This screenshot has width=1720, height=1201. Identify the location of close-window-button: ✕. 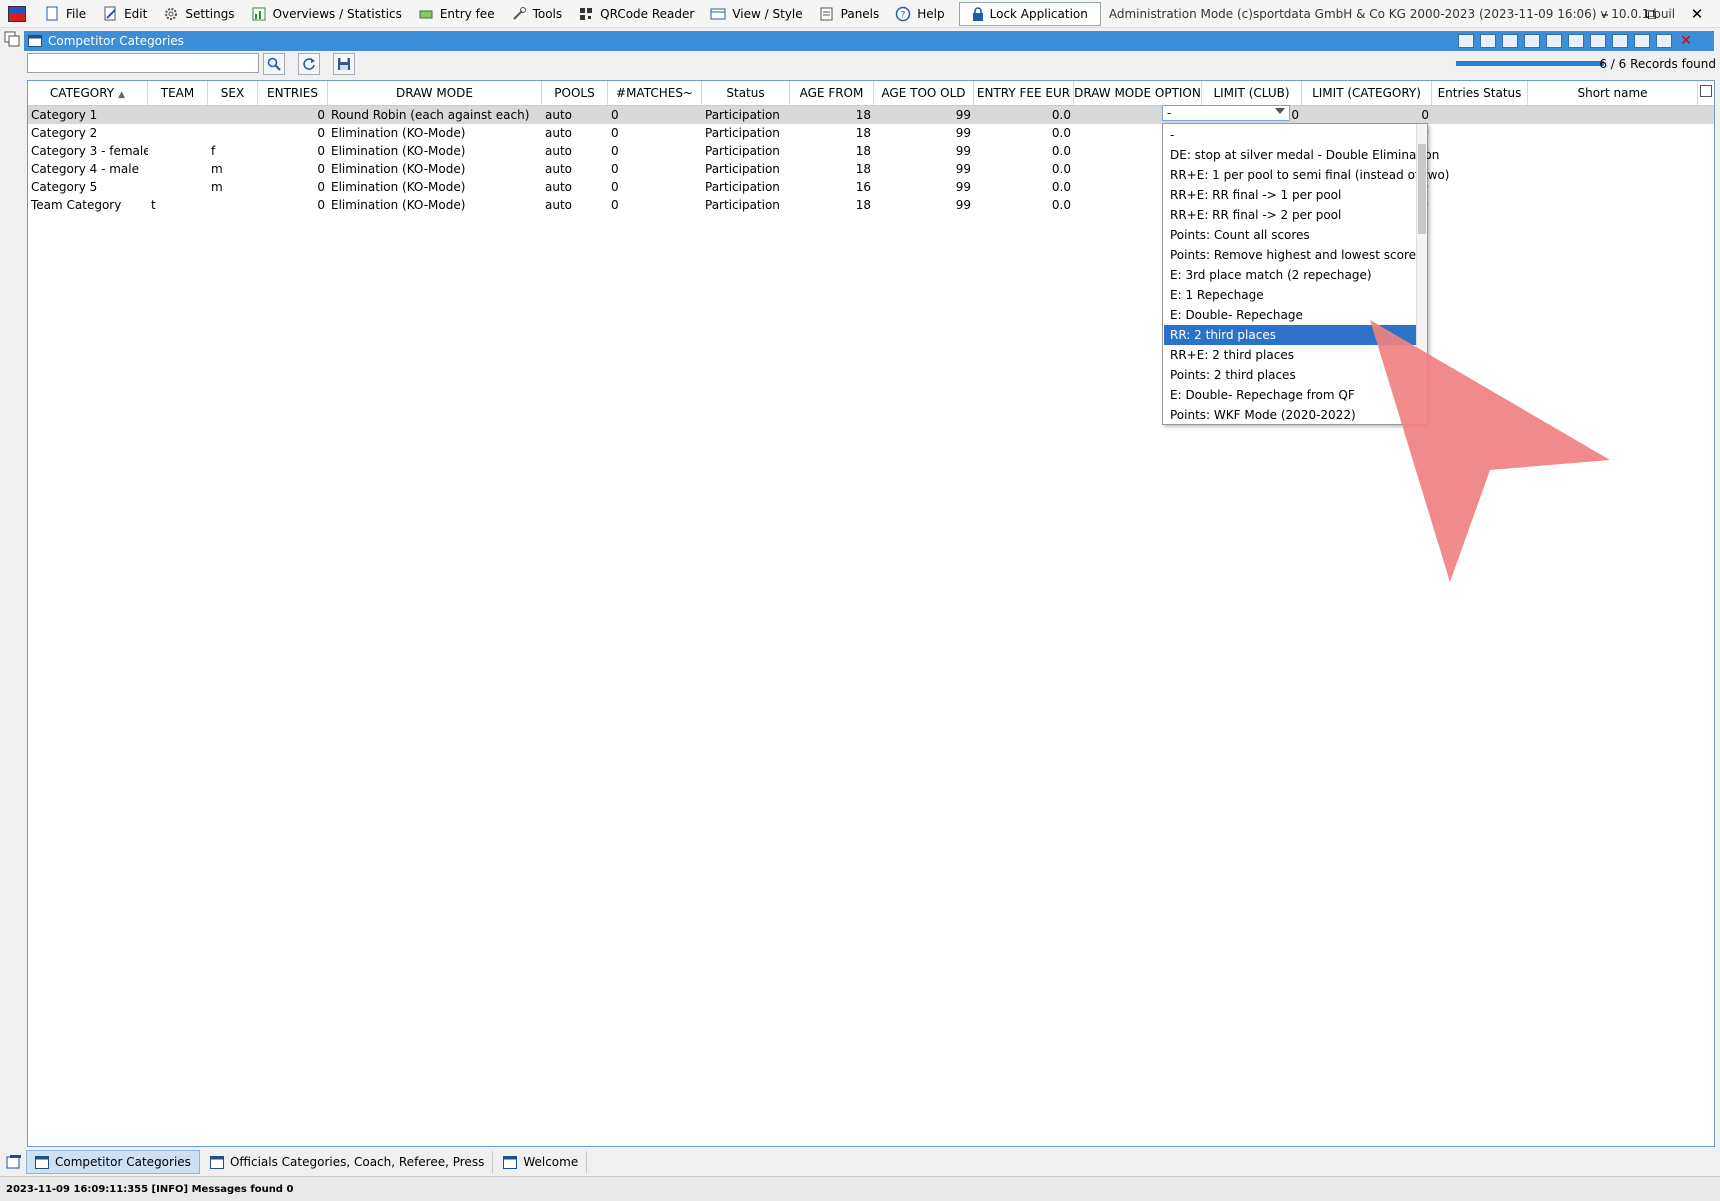
(1697, 13).